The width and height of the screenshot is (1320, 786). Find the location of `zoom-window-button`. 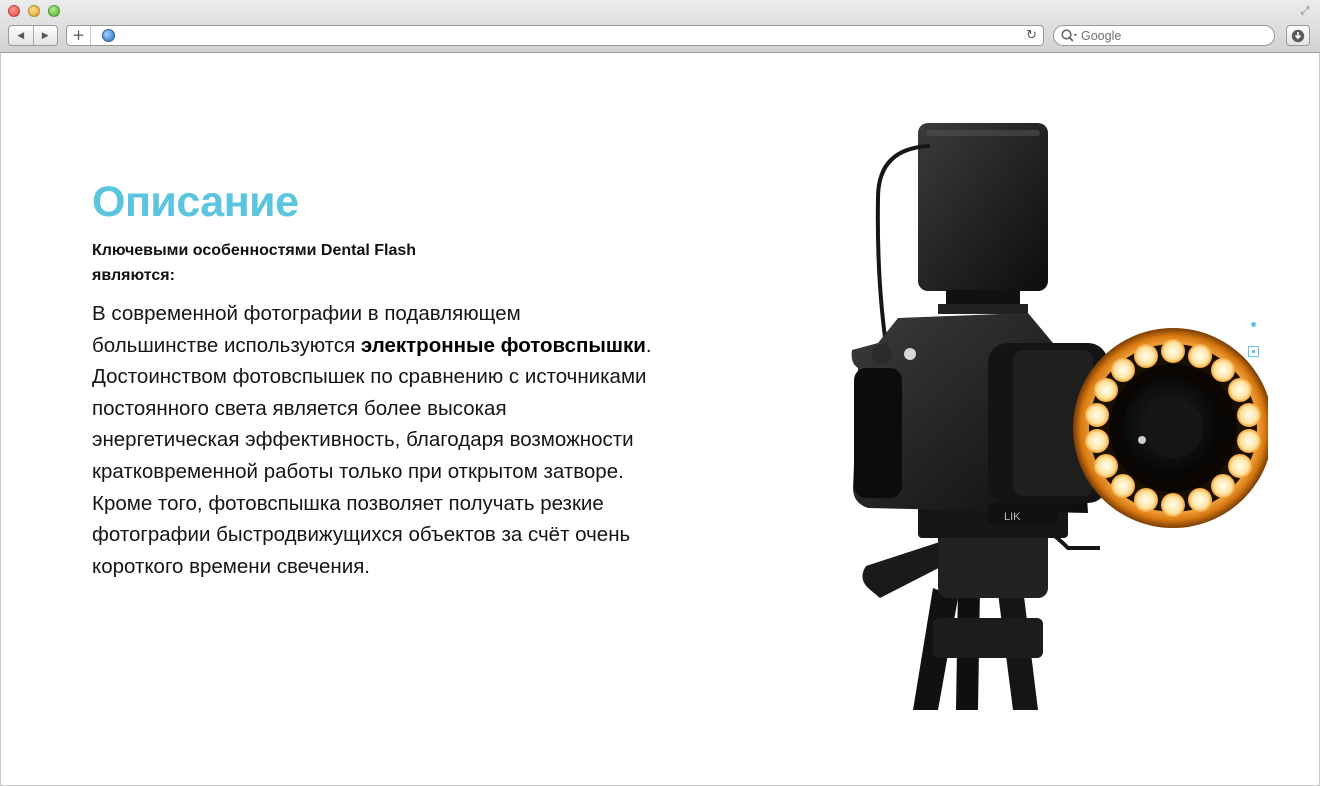

zoom-window-button is located at coordinates (54, 11).